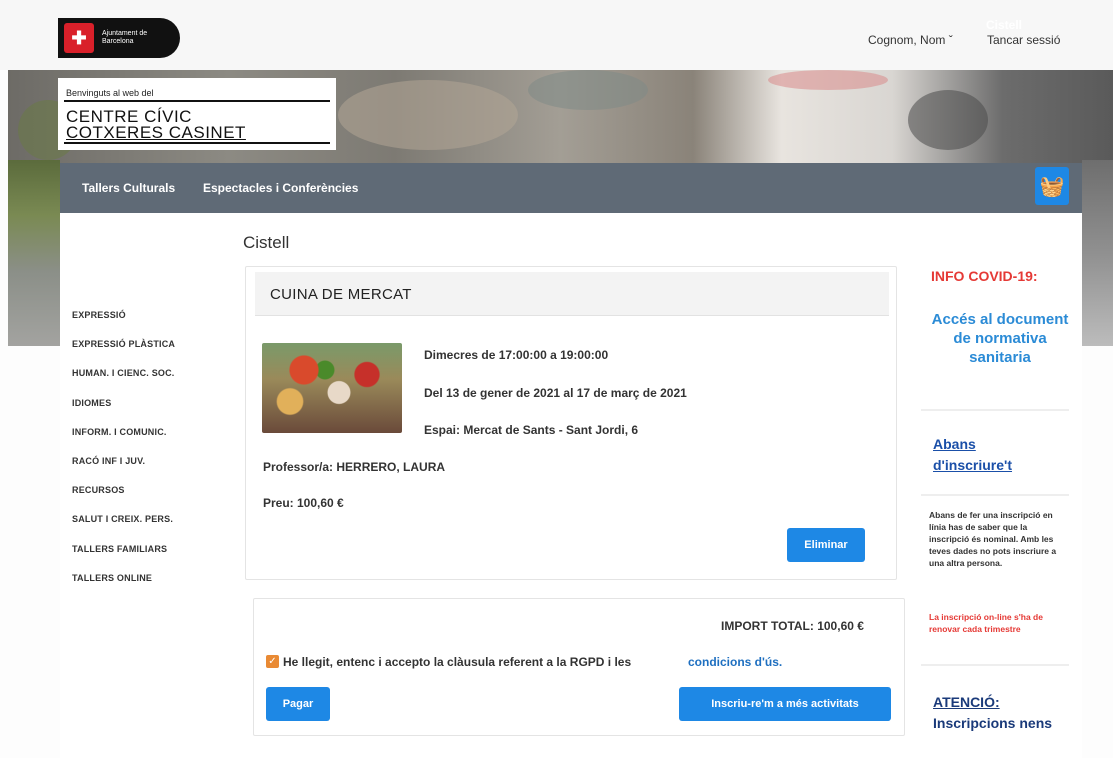 The width and height of the screenshot is (1113, 758). I want to click on attention-label: ATENCIÓ:, so click(966, 702).